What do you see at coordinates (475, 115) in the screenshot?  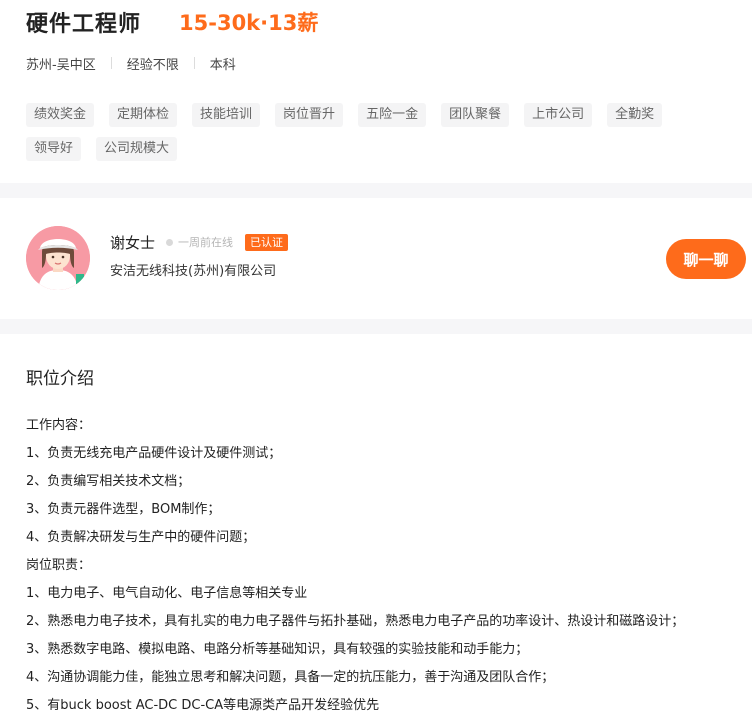 I see `benefit-tag: 团队聚餐` at bounding box center [475, 115].